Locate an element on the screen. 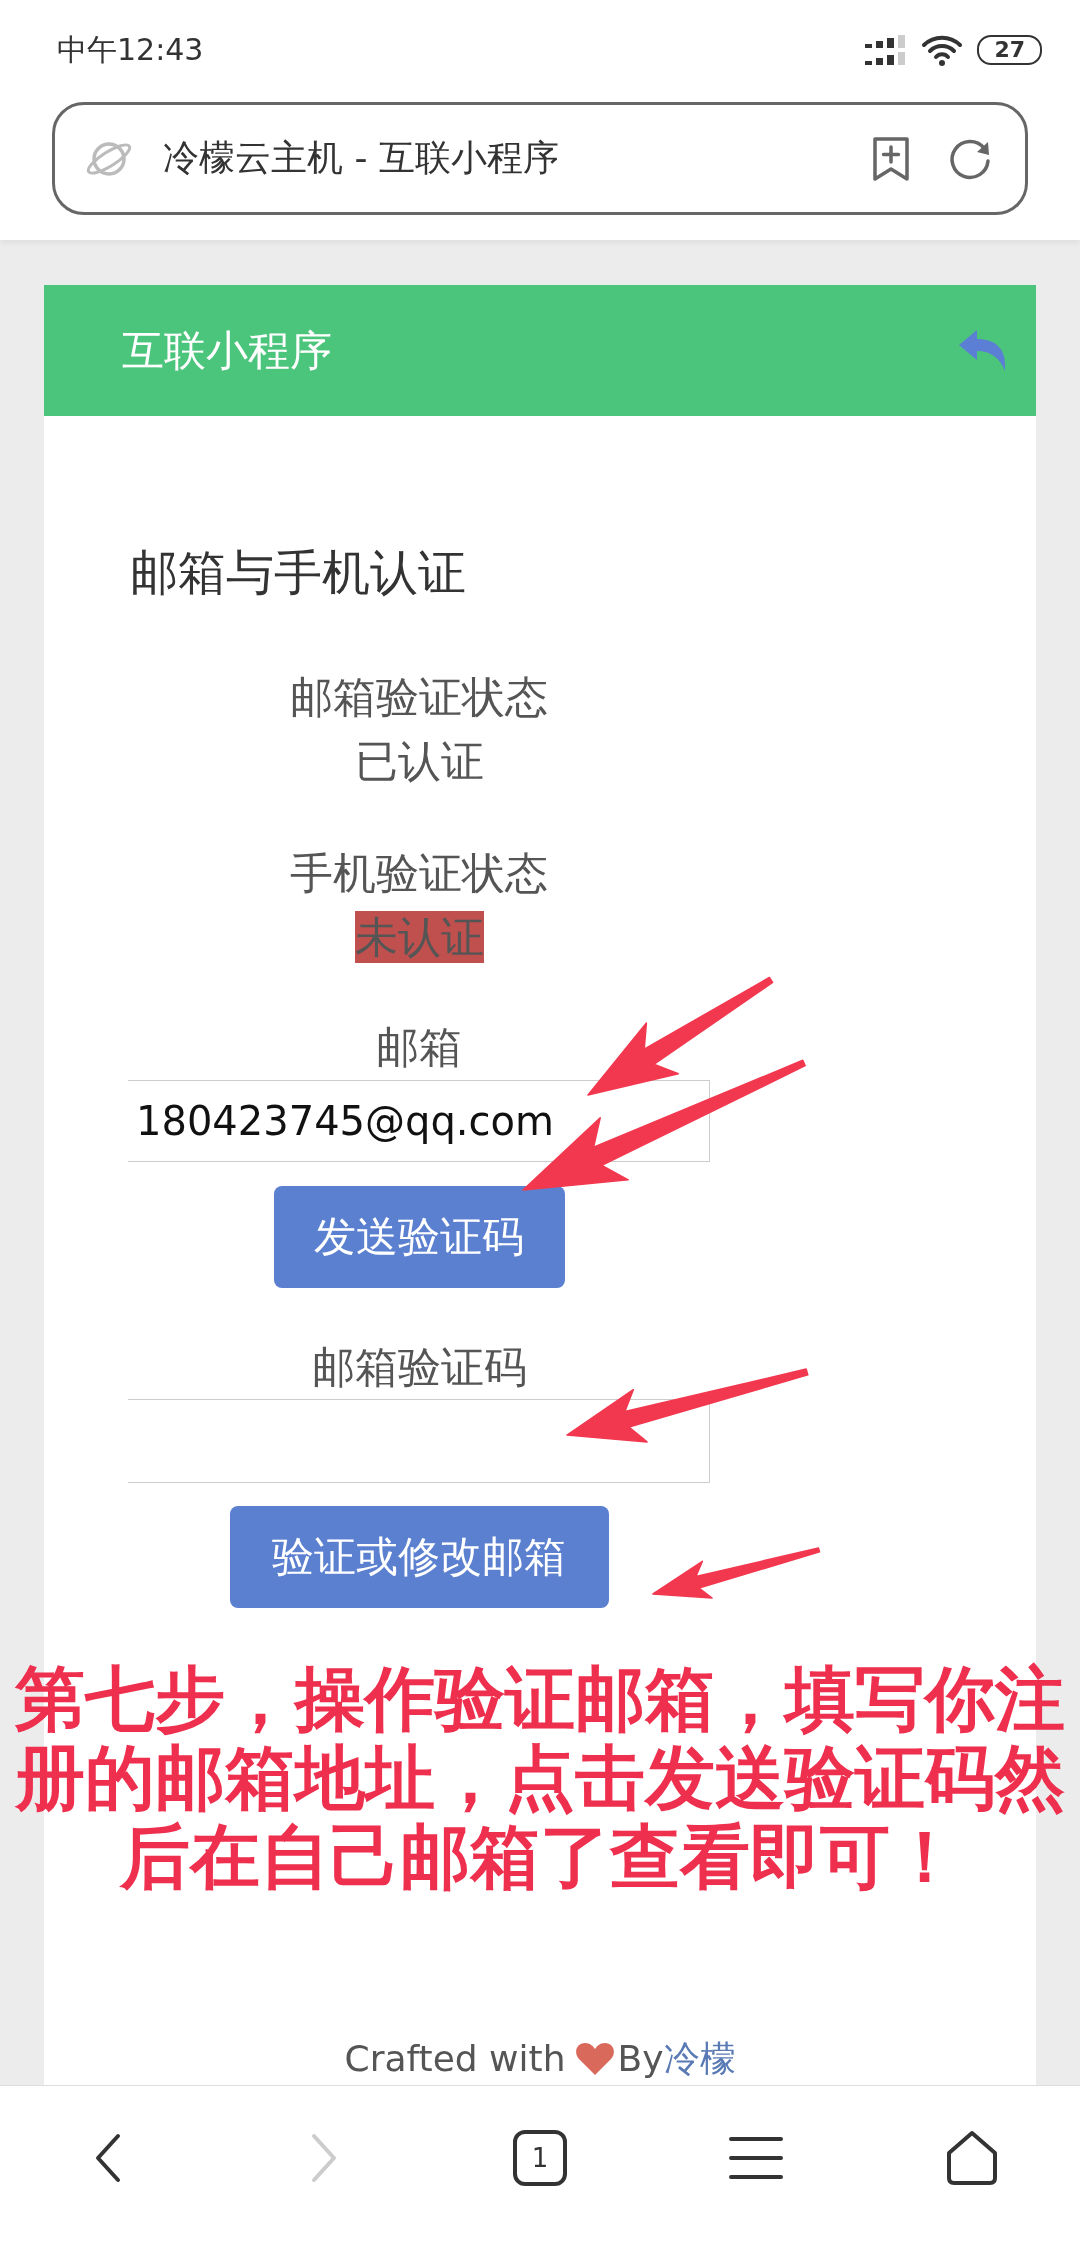 The image size is (1080, 2248). field-label: 邮箱 is located at coordinates (419, 1047).